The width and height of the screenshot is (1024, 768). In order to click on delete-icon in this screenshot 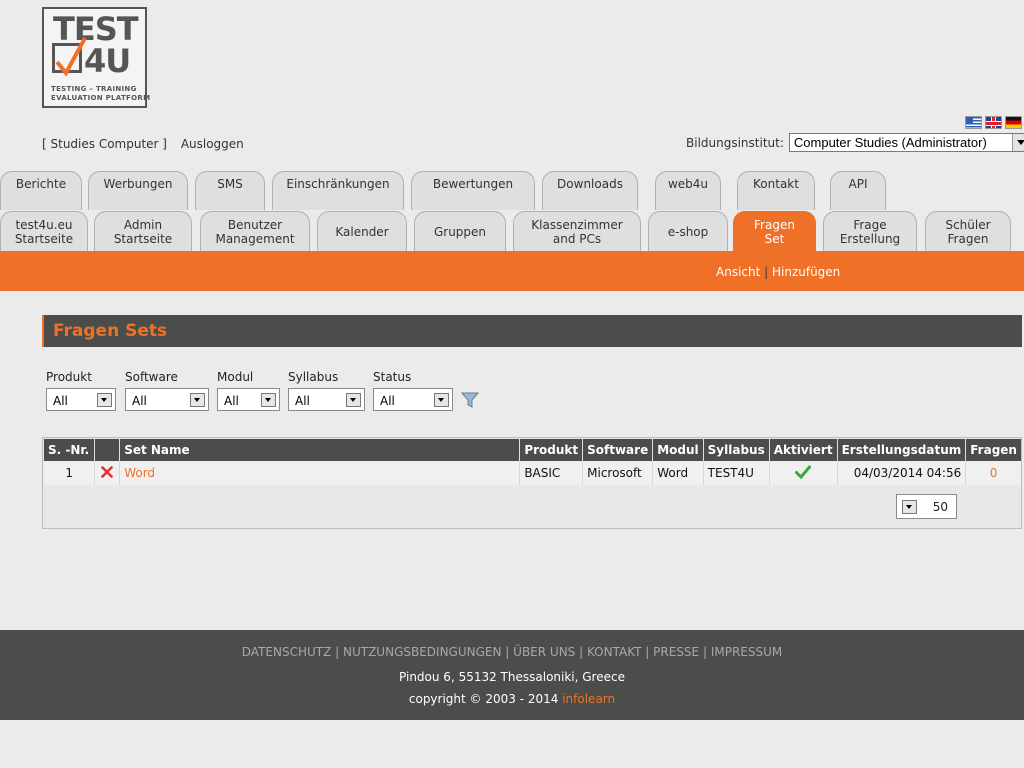, I will do `click(107, 473)`.